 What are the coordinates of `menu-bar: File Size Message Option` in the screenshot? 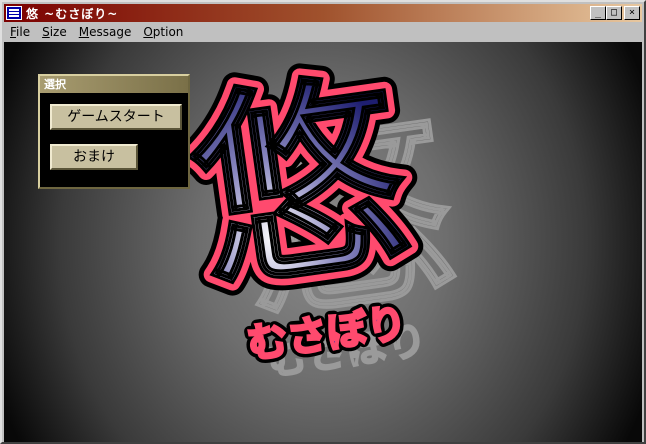 It's located at (323, 31).